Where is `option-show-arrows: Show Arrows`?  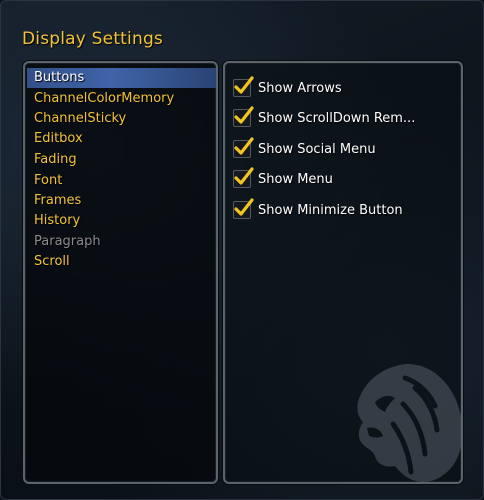 option-show-arrows: Show Arrows is located at coordinates (345, 87).